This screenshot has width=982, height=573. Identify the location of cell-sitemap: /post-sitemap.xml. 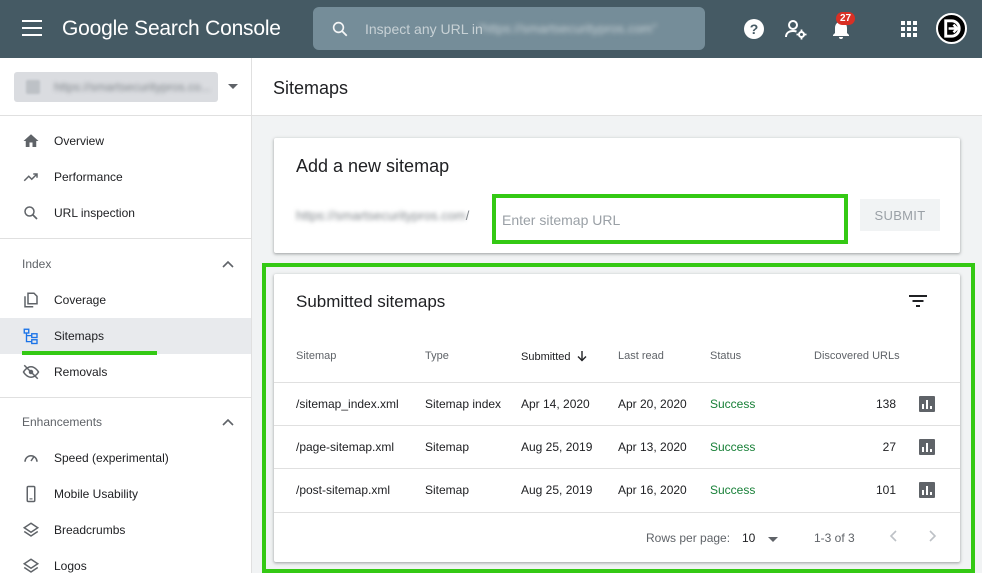
(343, 490).